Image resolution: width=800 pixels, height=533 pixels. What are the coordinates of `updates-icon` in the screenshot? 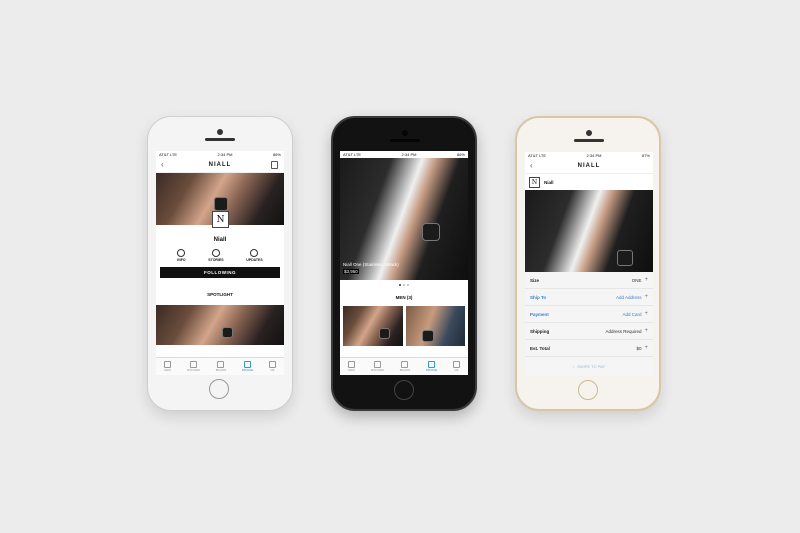 It's located at (254, 253).